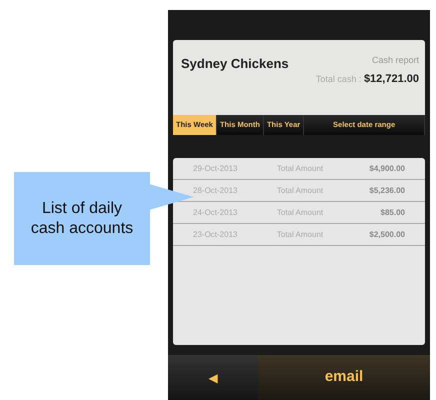 Image resolution: width=436 pixels, height=400 pixels. Describe the element at coordinates (235, 64) in the screenshot. I see `store-title: Sydney Chickens` at that location.